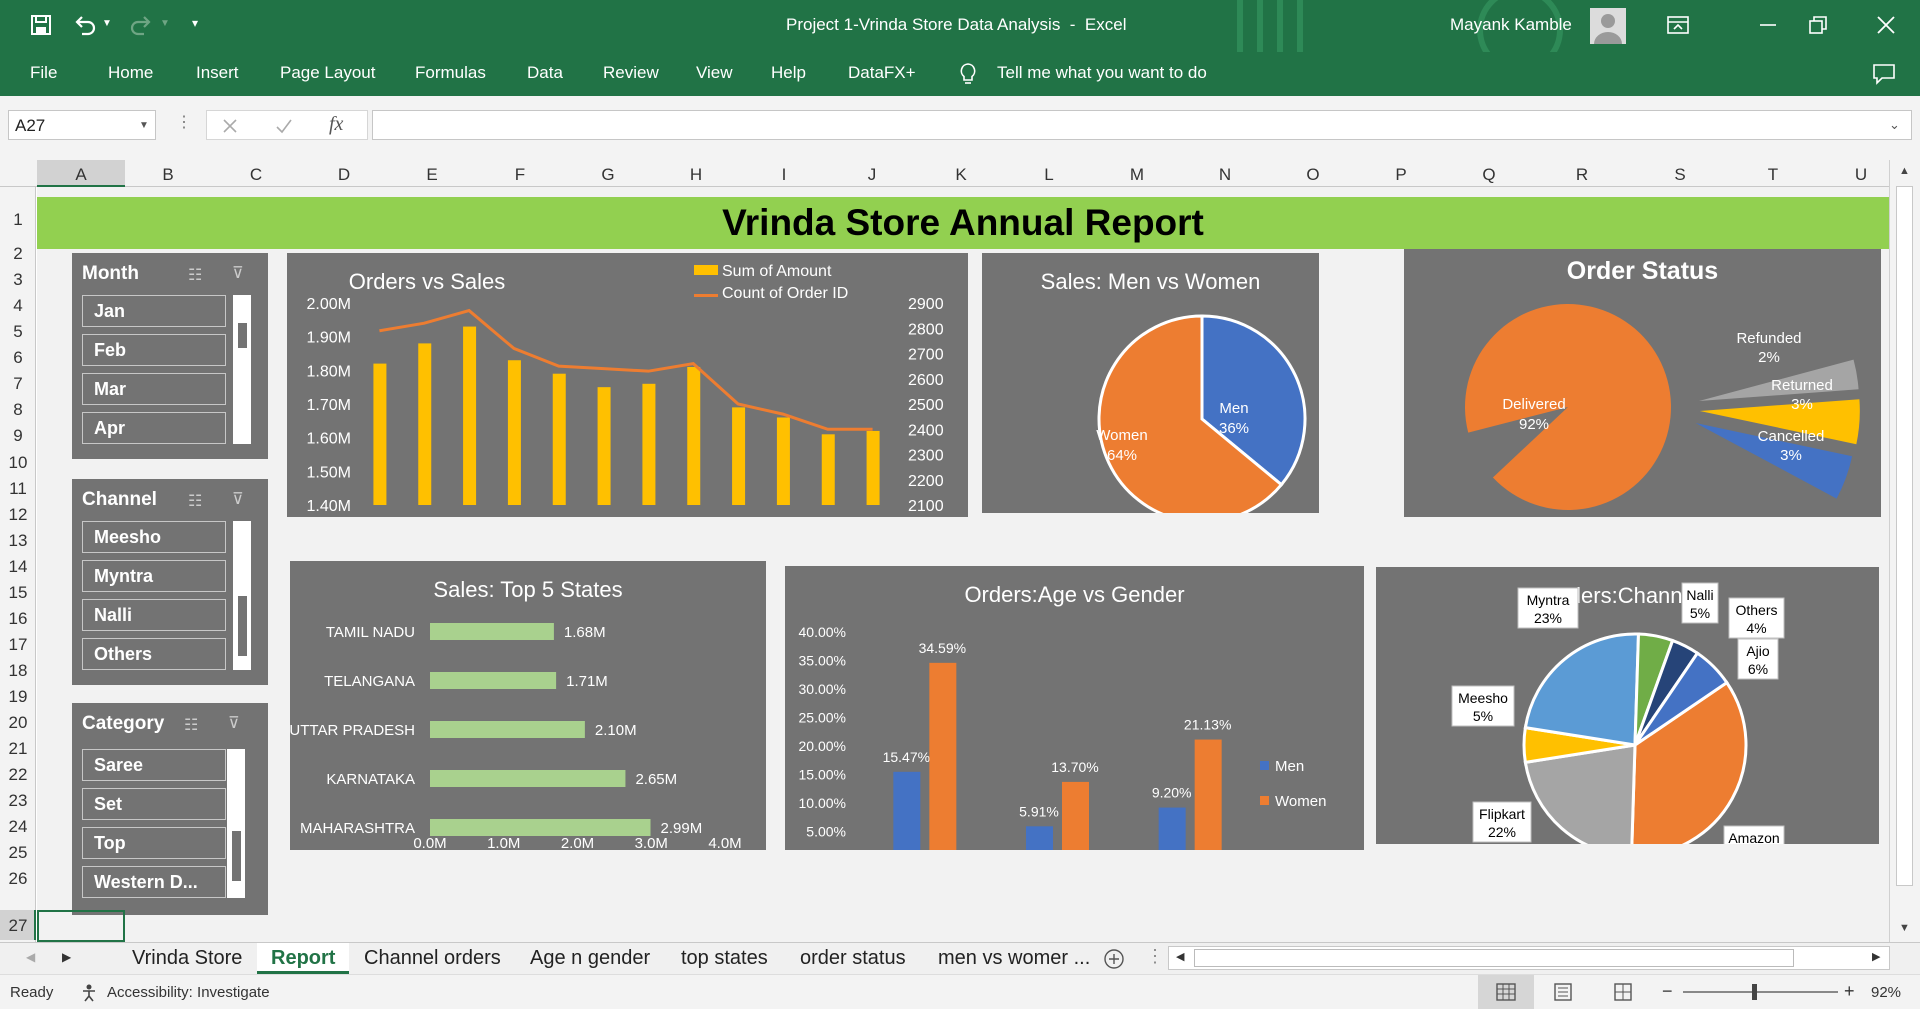  I want to click on minimize-icon, so click(1768, 25).